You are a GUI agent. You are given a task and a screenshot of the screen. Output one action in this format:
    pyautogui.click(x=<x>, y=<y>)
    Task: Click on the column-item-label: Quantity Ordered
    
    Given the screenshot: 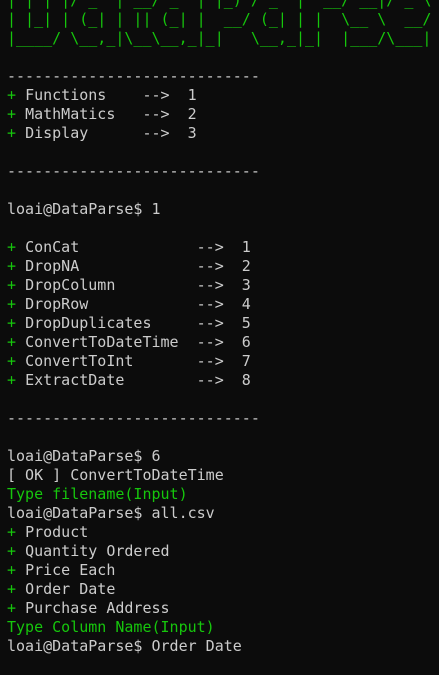 What is the action you would take?
    pyautogui.click(x=97, y=551)
    